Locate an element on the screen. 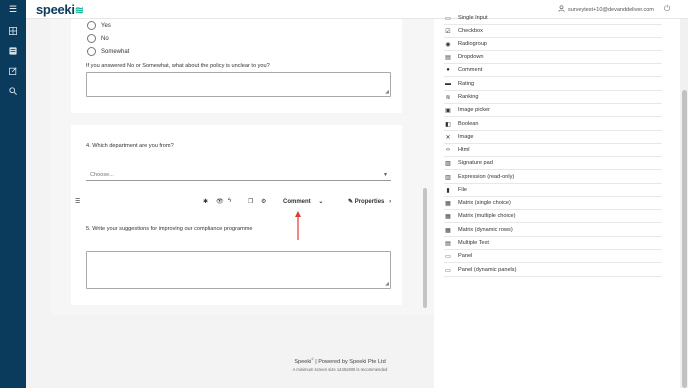  toolbox-item-dropdown: ▤ Dropdown is located at coordinates (553, 57).